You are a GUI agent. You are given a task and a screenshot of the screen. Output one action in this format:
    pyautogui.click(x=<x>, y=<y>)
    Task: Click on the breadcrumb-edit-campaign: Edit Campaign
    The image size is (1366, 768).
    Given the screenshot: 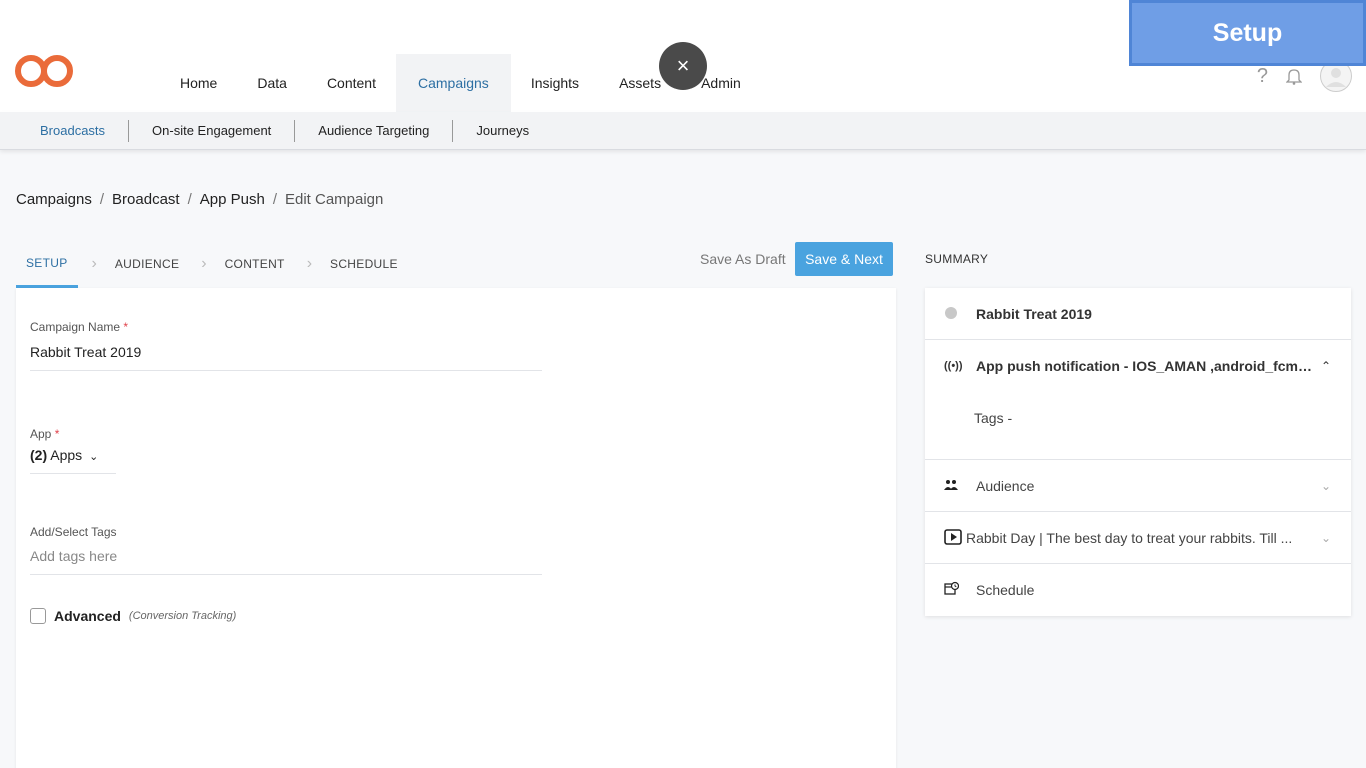 What is the action you would take?
    pyautogui.click(x=334, y=199)
    